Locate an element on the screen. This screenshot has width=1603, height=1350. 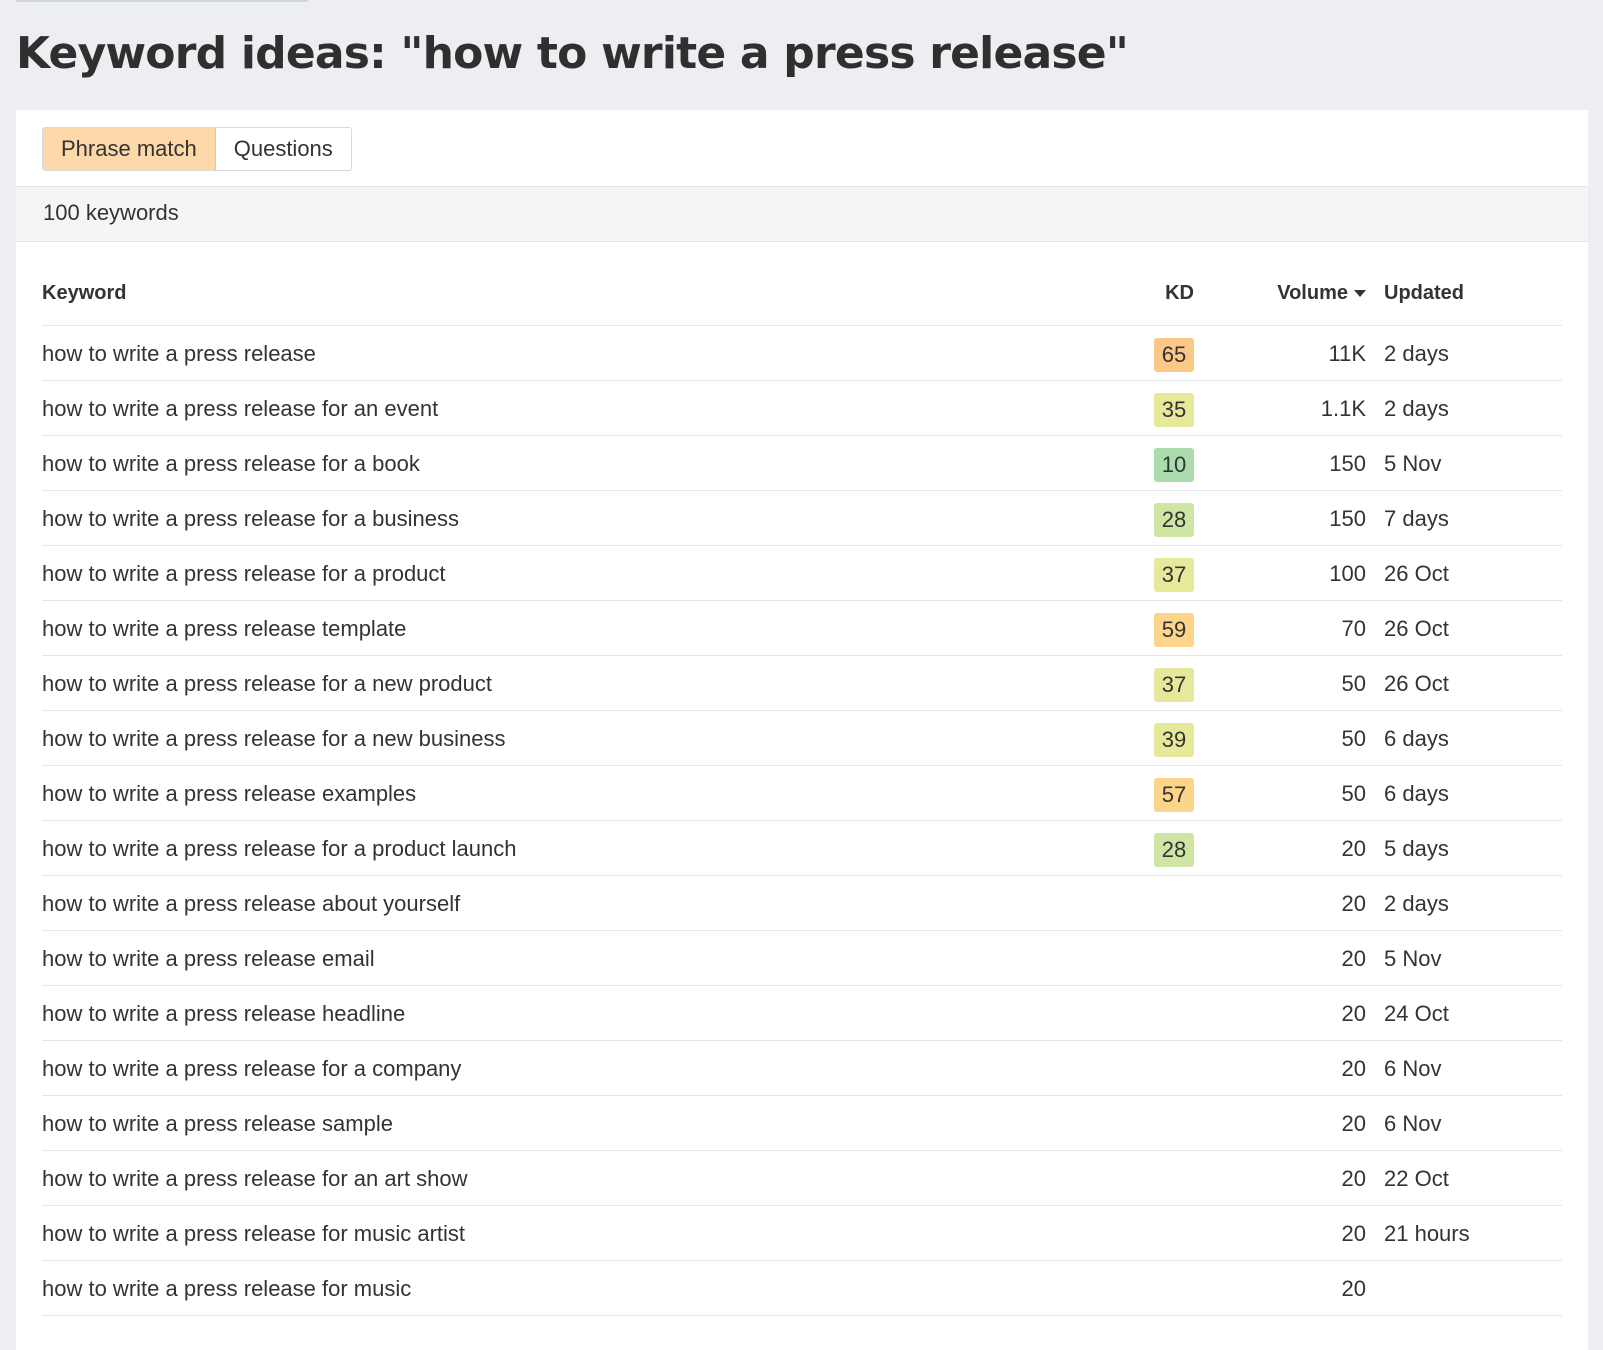
keyword-count: 100 keywords is located at coordinates (111, 212).